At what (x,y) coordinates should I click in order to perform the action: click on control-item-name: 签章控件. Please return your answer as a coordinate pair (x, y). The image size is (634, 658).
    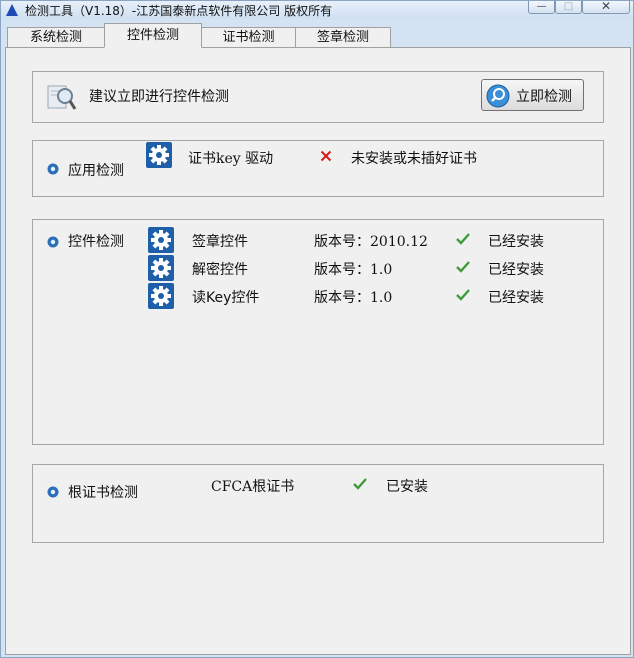
    Looking at the image, I should click on (220, 242).